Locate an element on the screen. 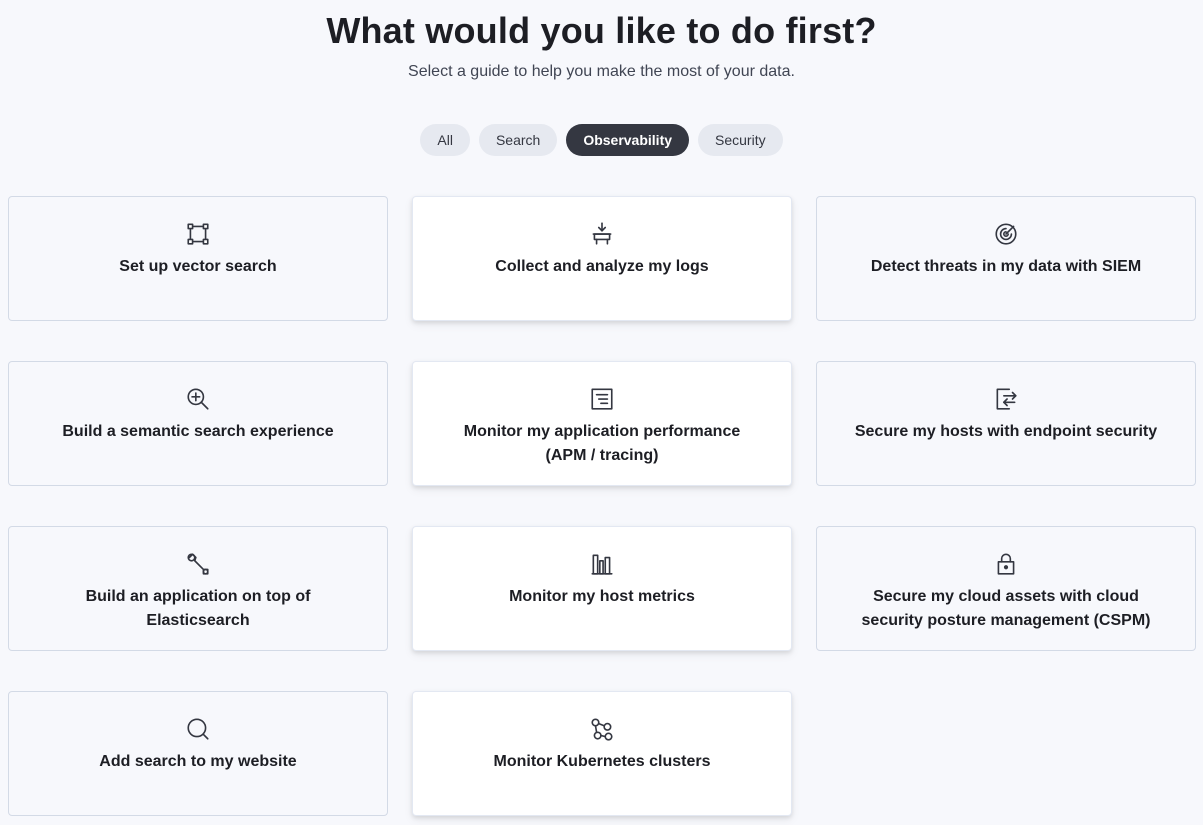  card-endpoint-security: Secure my hosts with endpoint security is located at coordinates (1006, 423).